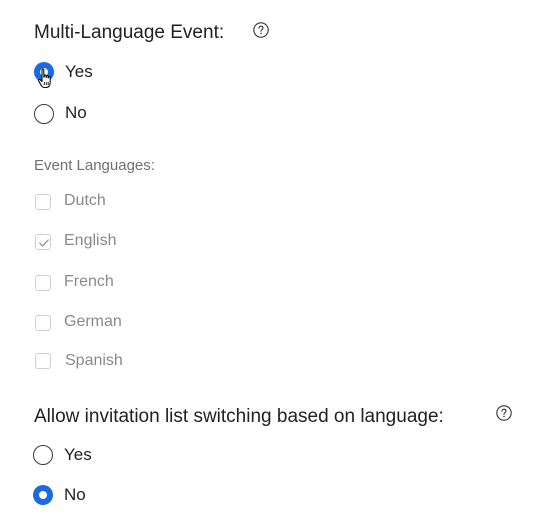 This screenshot has width=538, height=529. I want to click on check-icon, so click(44, 243).